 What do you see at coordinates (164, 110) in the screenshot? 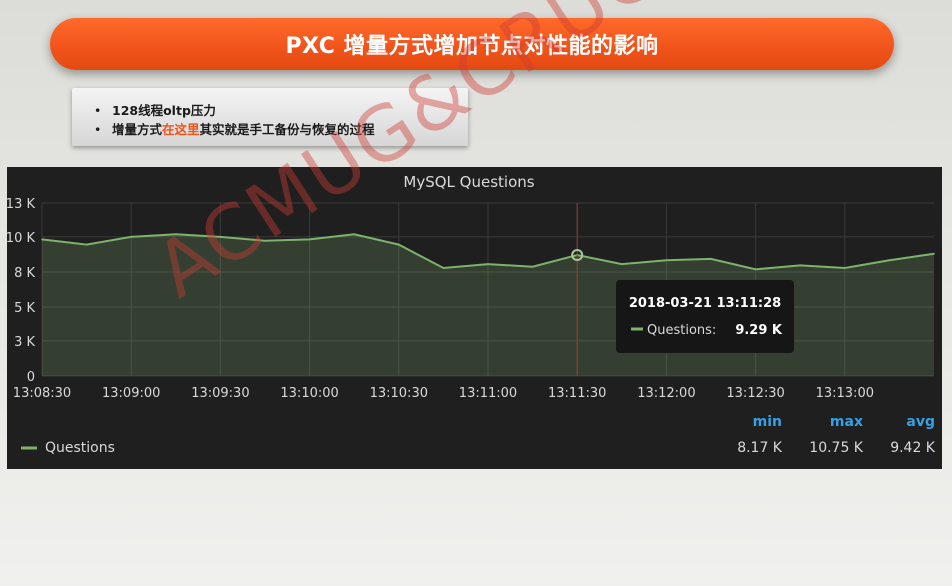
I see `note-text-1: 128线程oltp压力` at bounding box center [164, 110].